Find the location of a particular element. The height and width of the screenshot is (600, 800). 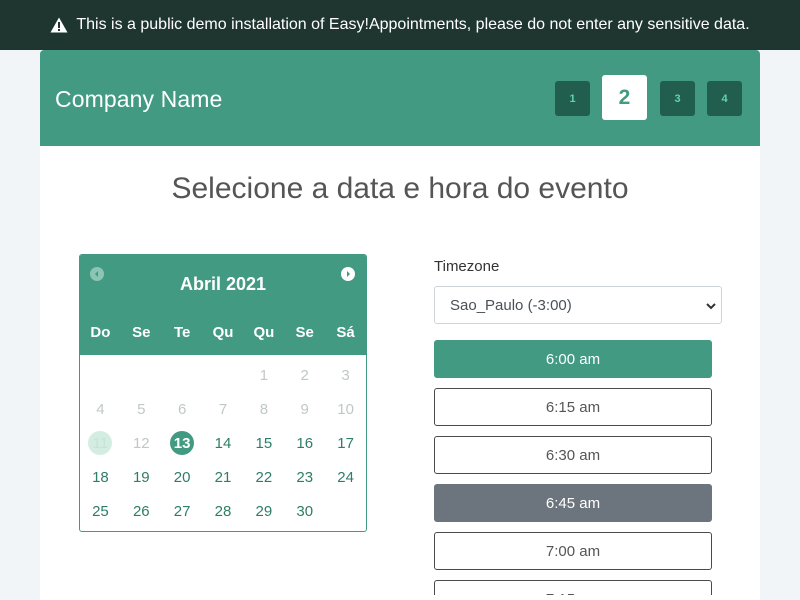

time-slot-button: 6:00 am is located at coordinates (573, 359).